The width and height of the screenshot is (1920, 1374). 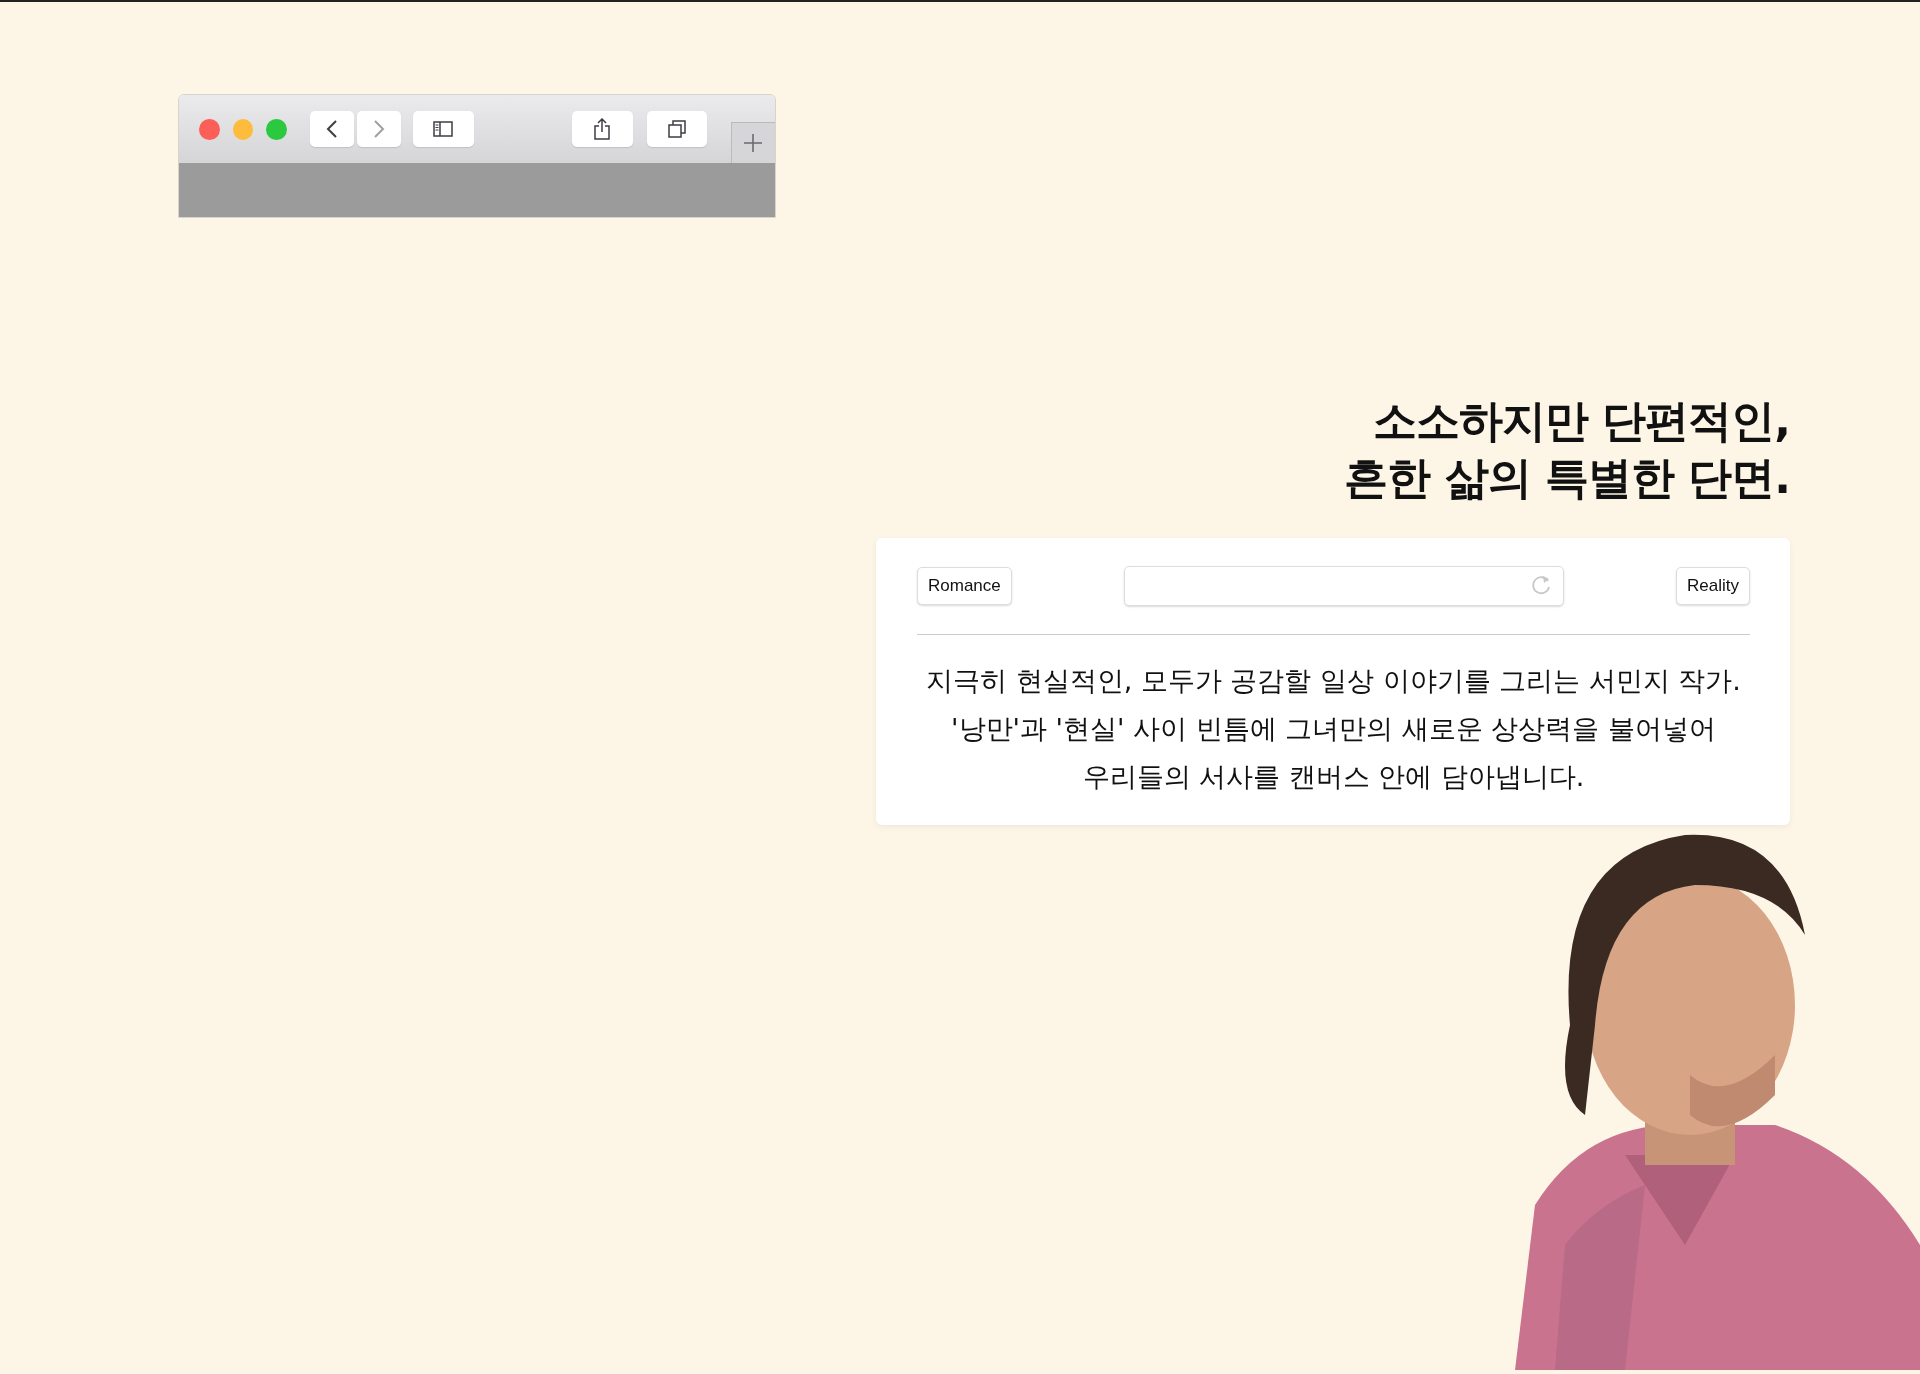 I want to click on description-text: 지극히 현실적인, 모두가 공감할 일상 이야기를 그리는 서민지 작가., so click(x=1333, y=681).